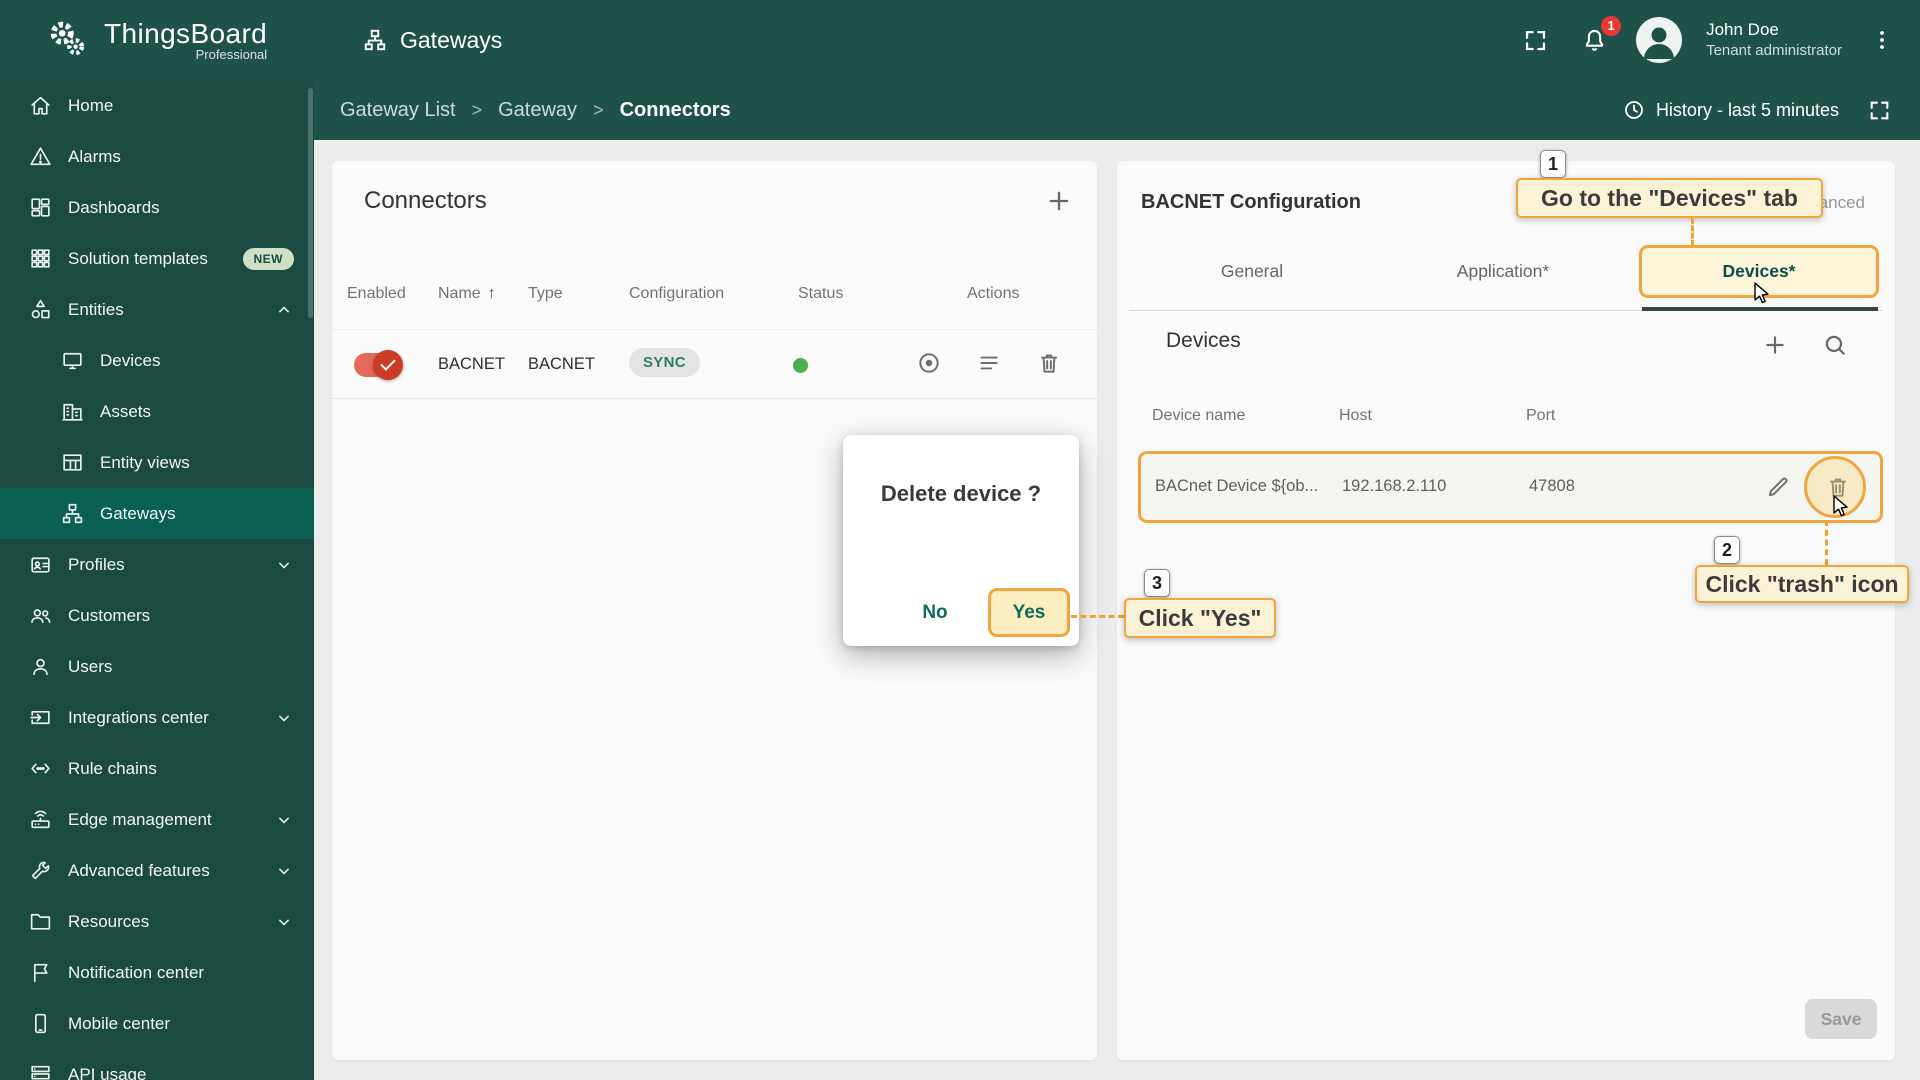  Describe the element at coordinates (310, 203) in the screenshot. I see `sidebar-scrollbar` at that location.